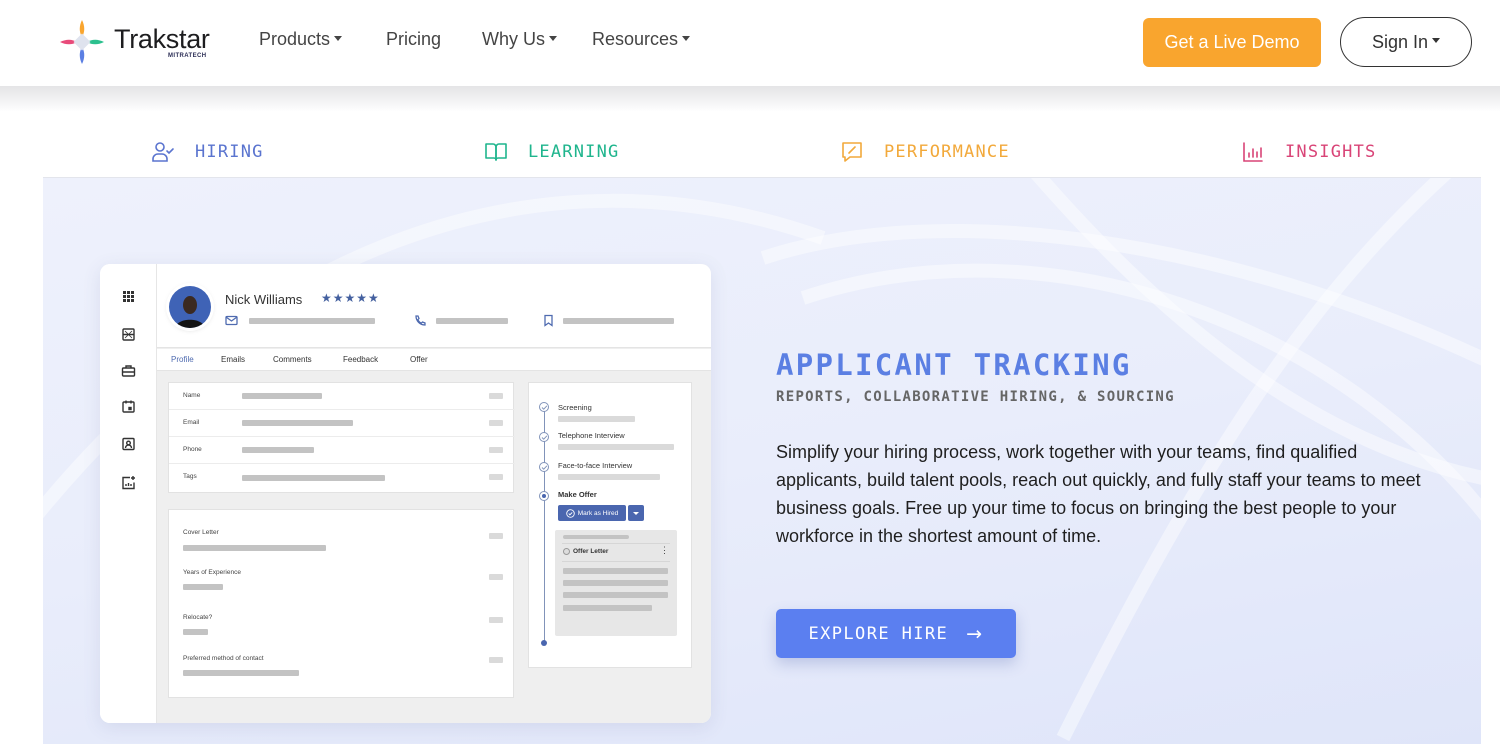 The width and height of the screenshot is (1500, 744). I want to click on report-add-icon, so click(128, 482).